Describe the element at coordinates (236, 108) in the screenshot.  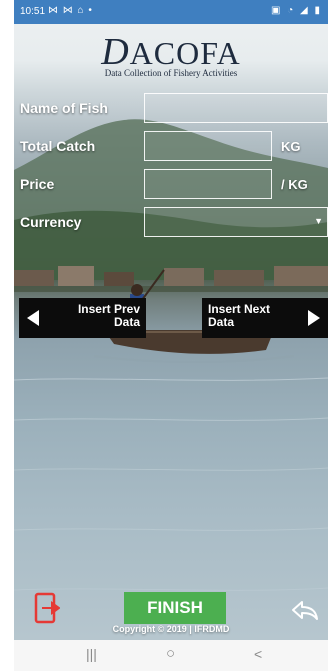
I see `fish-name-input` at that location.